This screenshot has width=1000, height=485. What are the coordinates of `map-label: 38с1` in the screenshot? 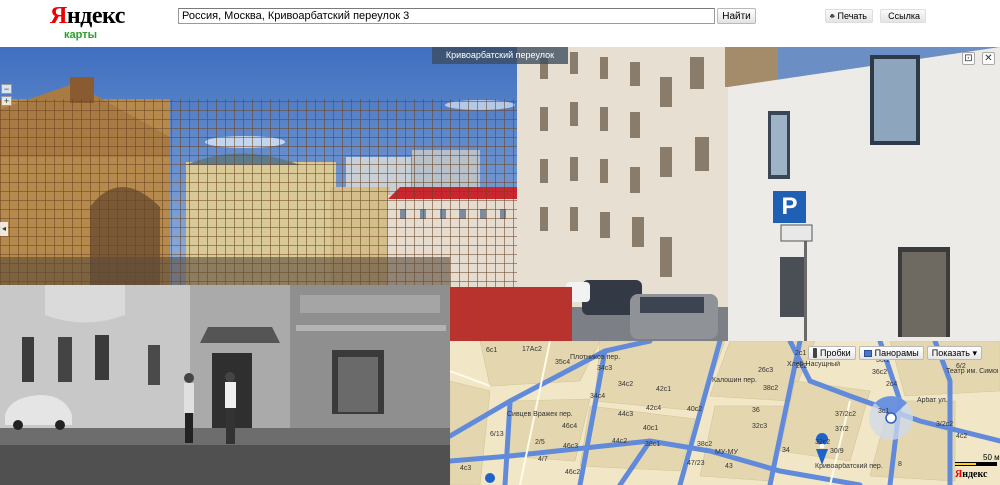 It's located at (653, 444).